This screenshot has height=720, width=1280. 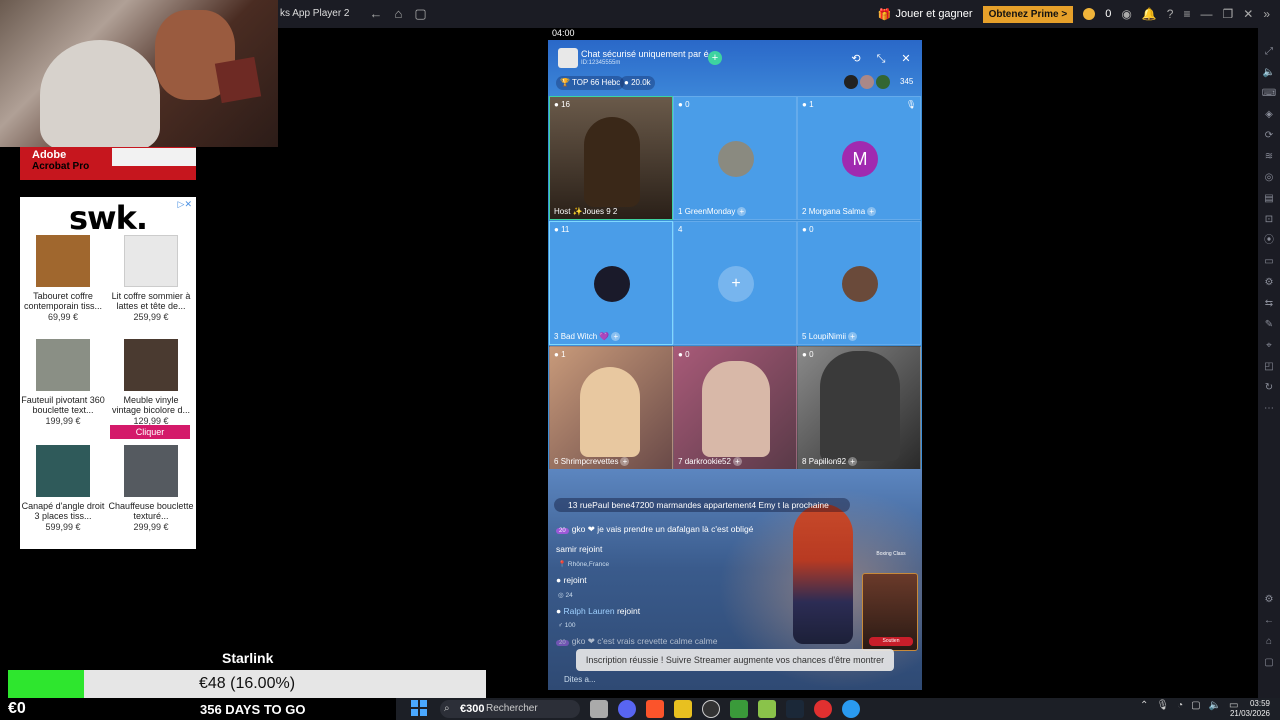 I want to click on camera-icon: ◎, so click(x=1269, y=177).